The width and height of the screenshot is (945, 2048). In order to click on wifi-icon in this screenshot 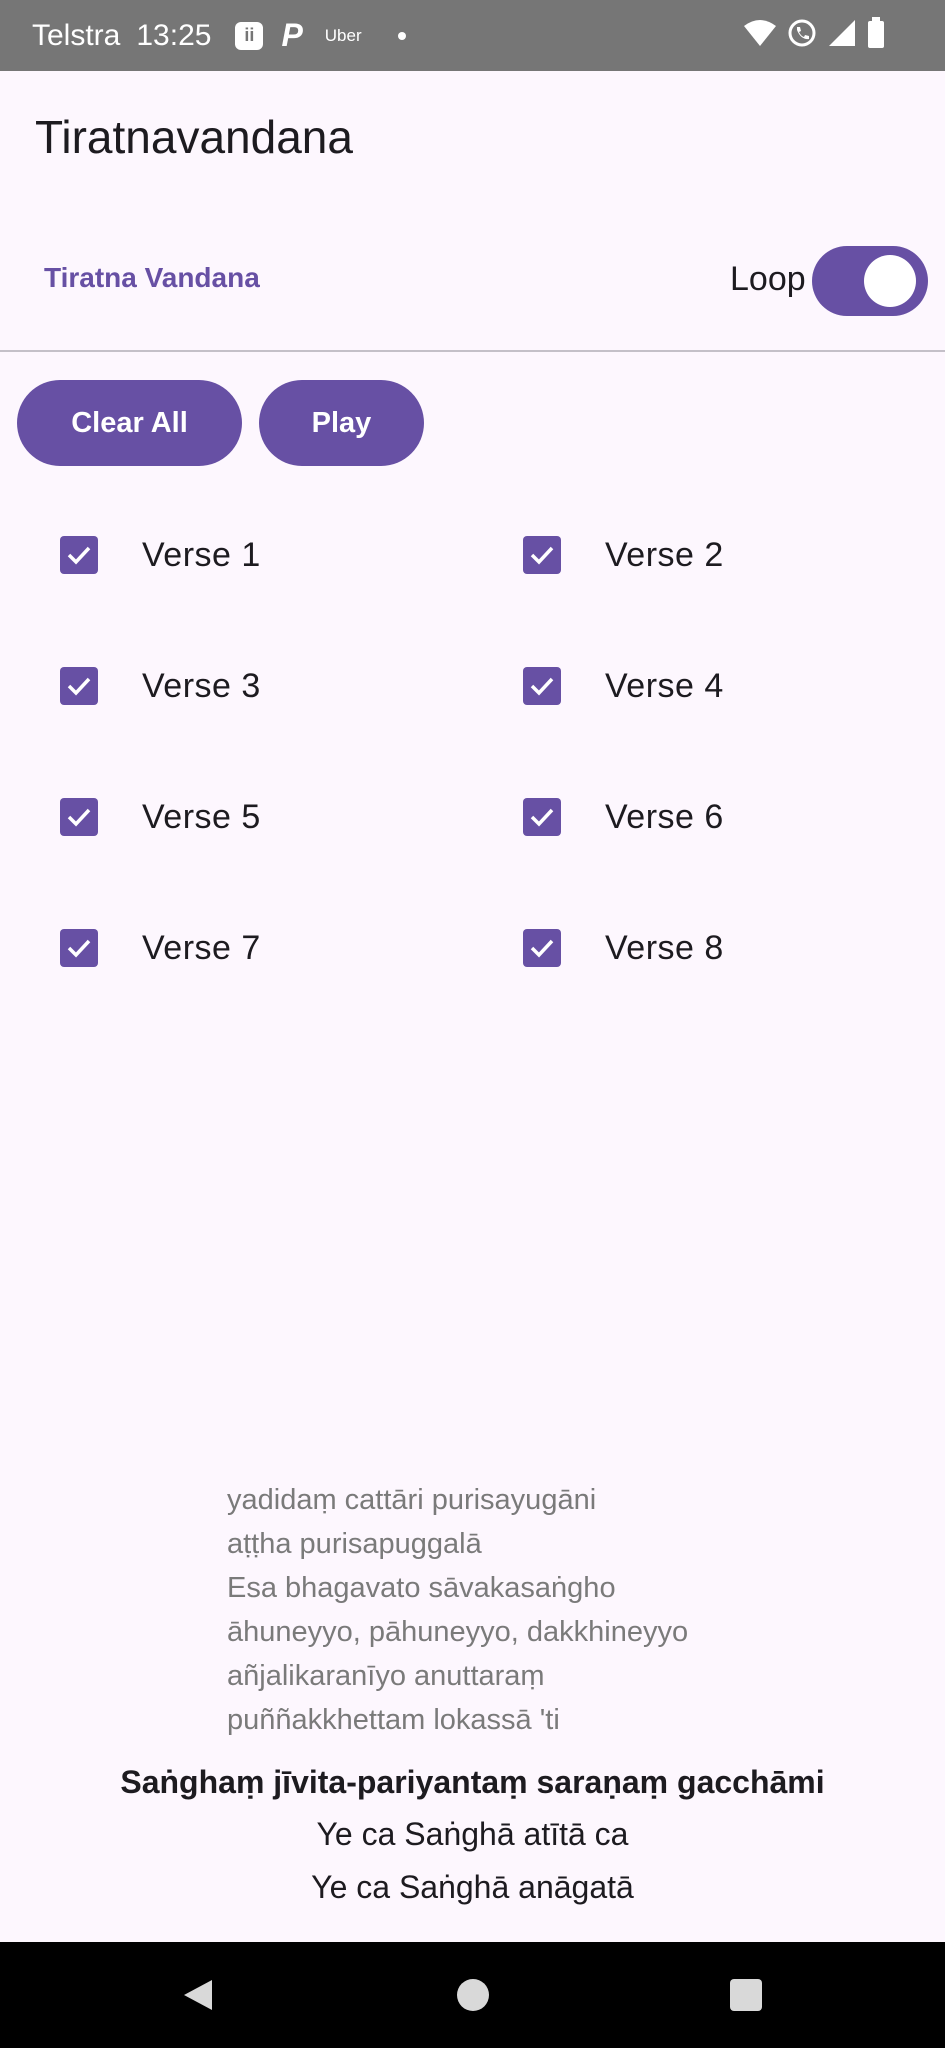, I will do `click(760, 35)`.